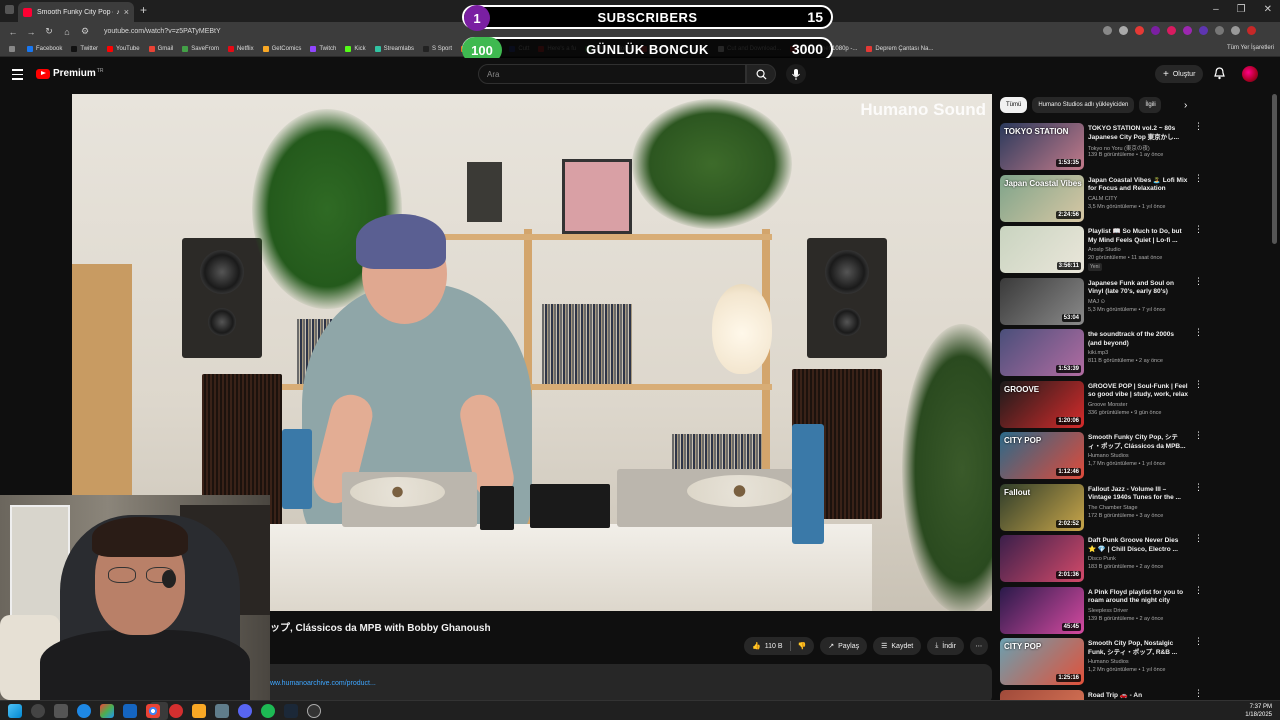 The height and width of the screenshot is (720, 1280). I want to click on save-button: ☰ Kaydet, so click(897, 646).